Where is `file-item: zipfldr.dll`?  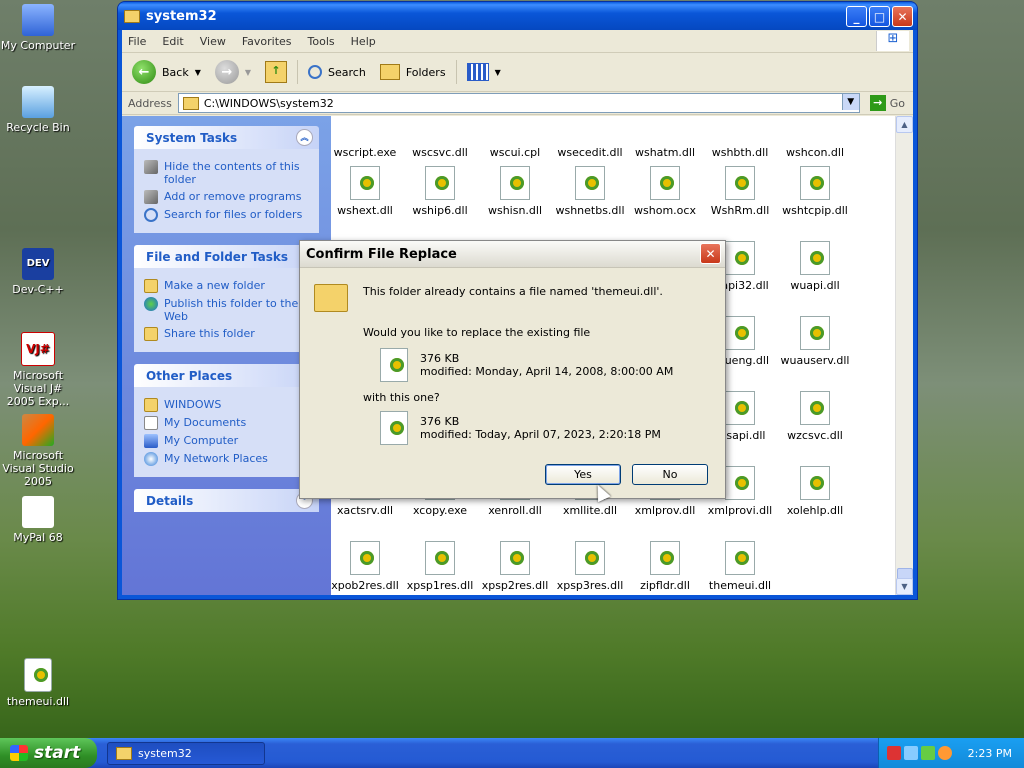 file-item: zipfldr.dll is located at coordinates (665, 566).